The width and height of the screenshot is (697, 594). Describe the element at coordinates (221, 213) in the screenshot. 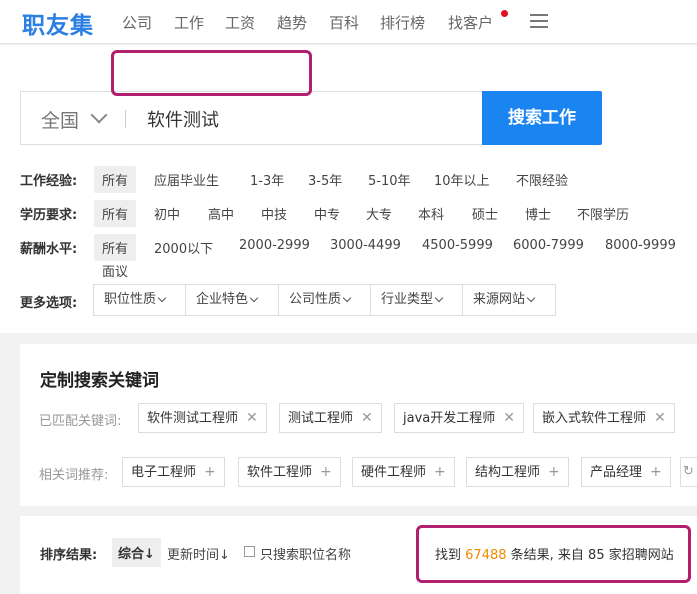

I see `filter-option: 高中` at that location.